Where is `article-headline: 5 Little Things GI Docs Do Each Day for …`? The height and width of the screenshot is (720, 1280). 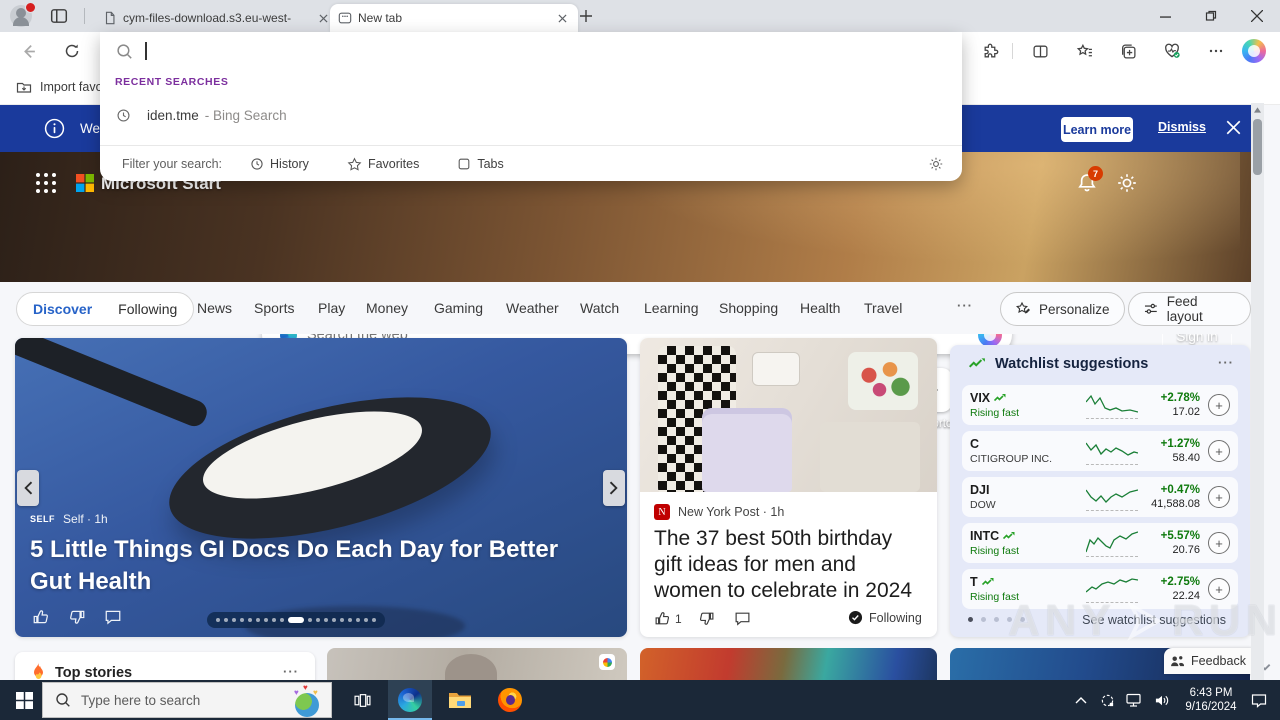 article-headline: 5 Little Things GI Docs Do Each Day for … is located at coordinates (310, 566).